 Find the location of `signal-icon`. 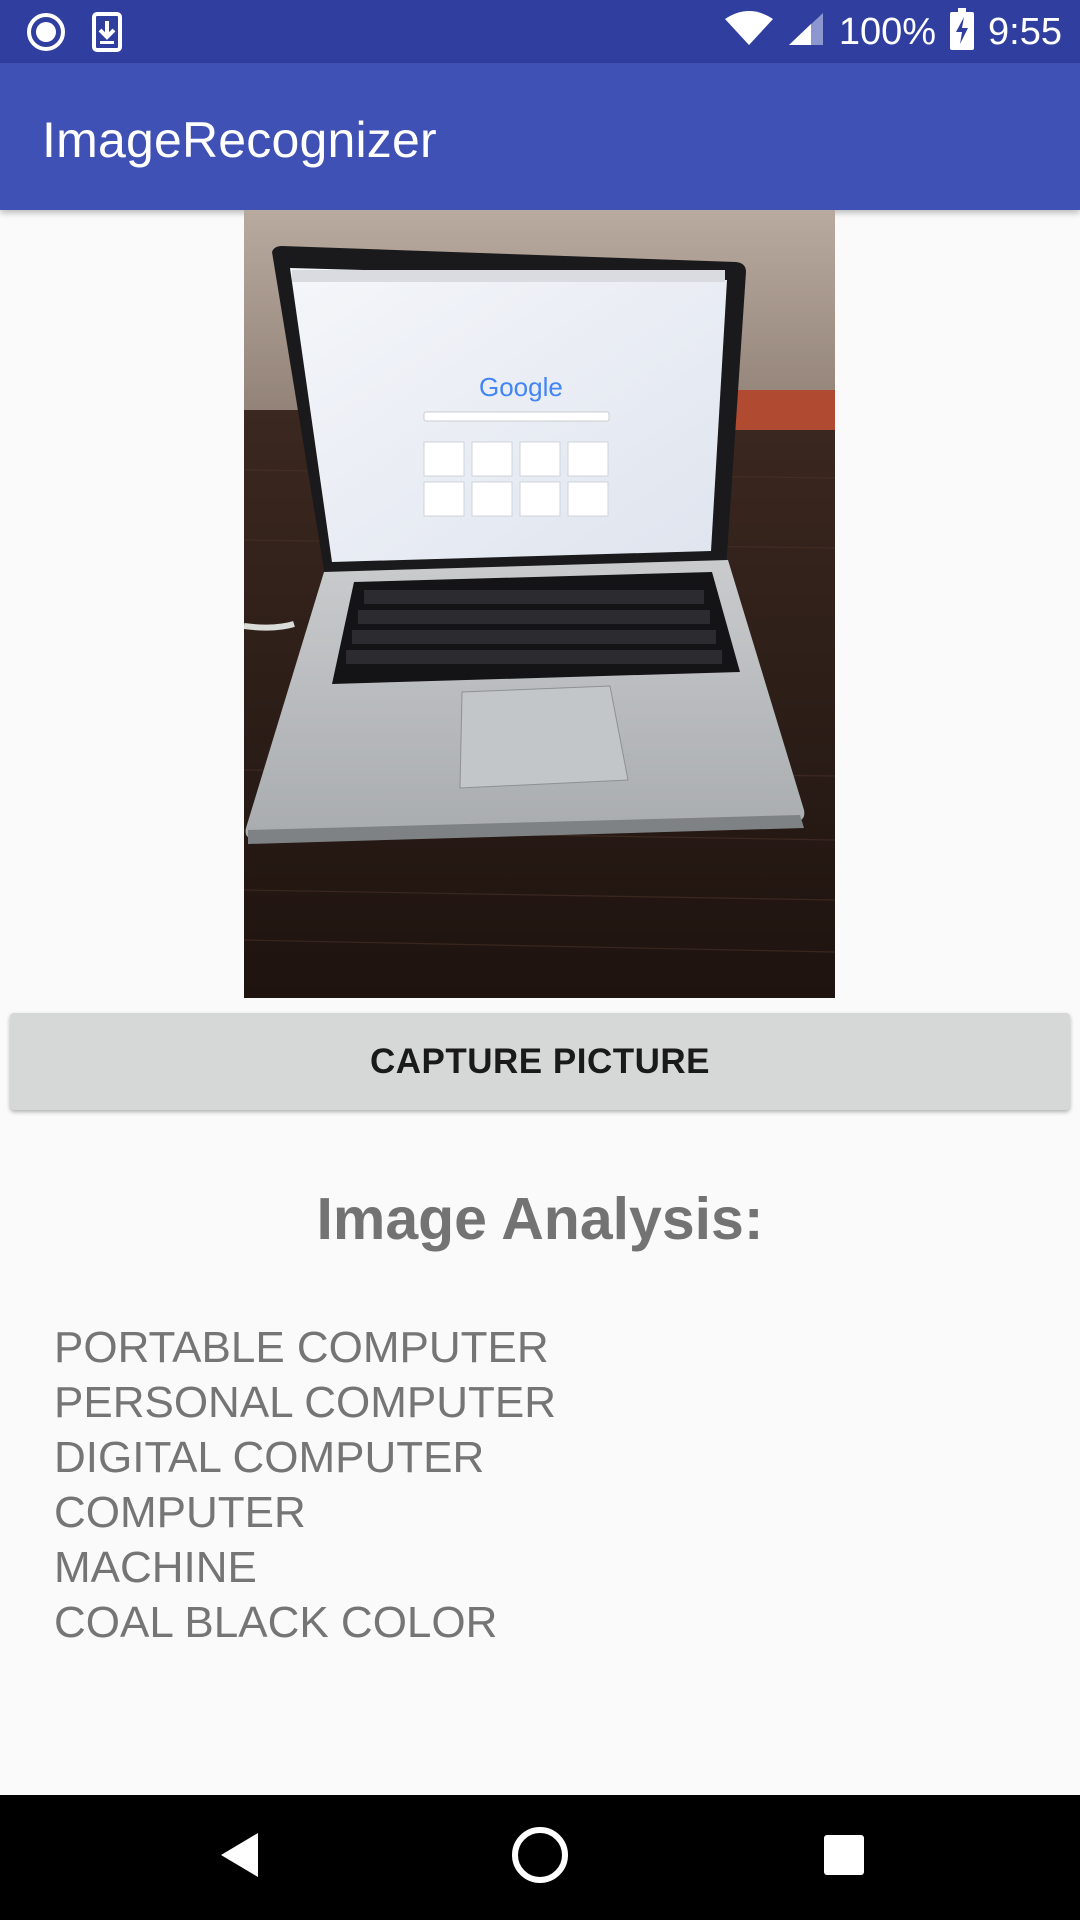

signal-icon is located at coordinates (806, 31).